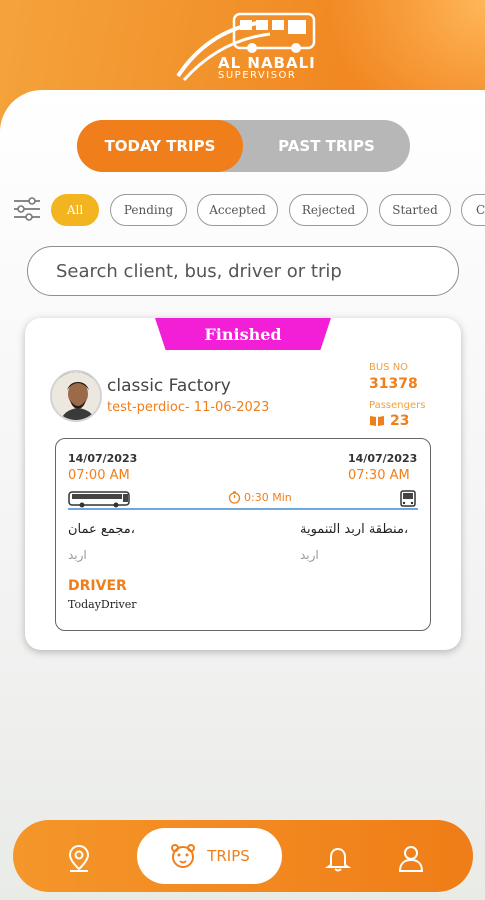  Describe the element at coordinates (243, 334) in the screenshot. I see `status-badge: Finished` at that location.